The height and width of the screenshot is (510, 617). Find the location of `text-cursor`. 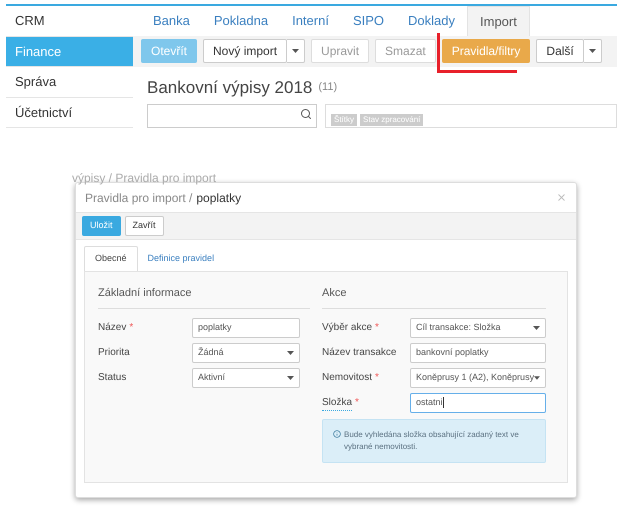

text-cursor is located at coordinates (443, 402).